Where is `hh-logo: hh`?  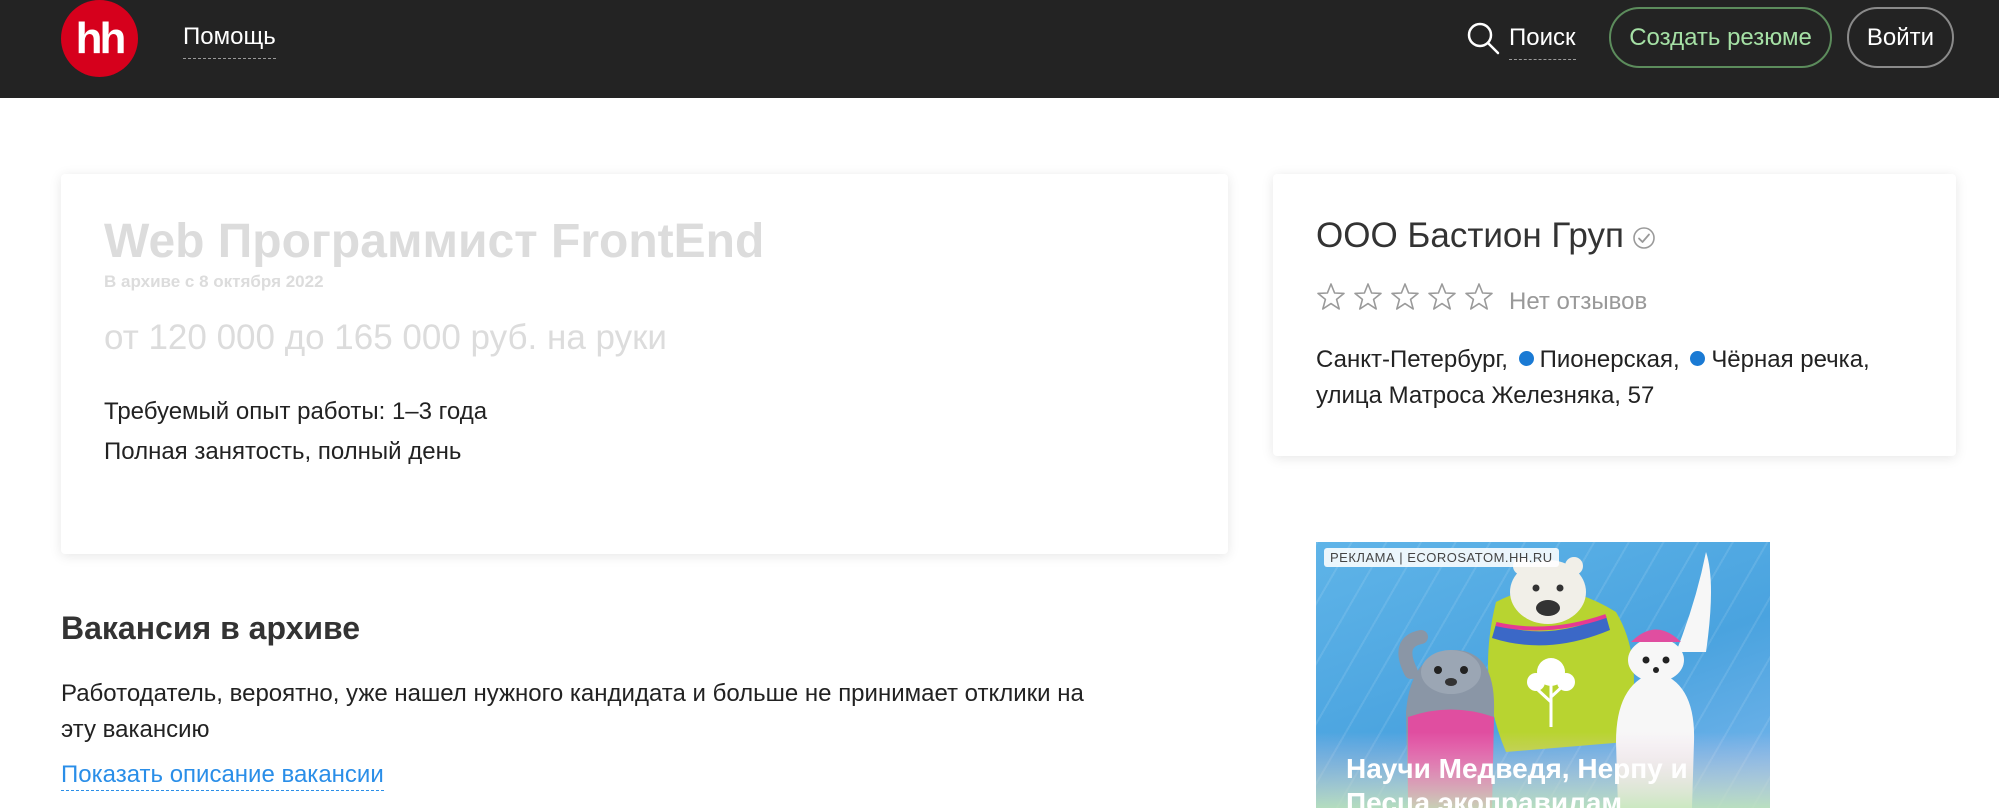 hh-logo: hh is located at coordinates (99, 38).